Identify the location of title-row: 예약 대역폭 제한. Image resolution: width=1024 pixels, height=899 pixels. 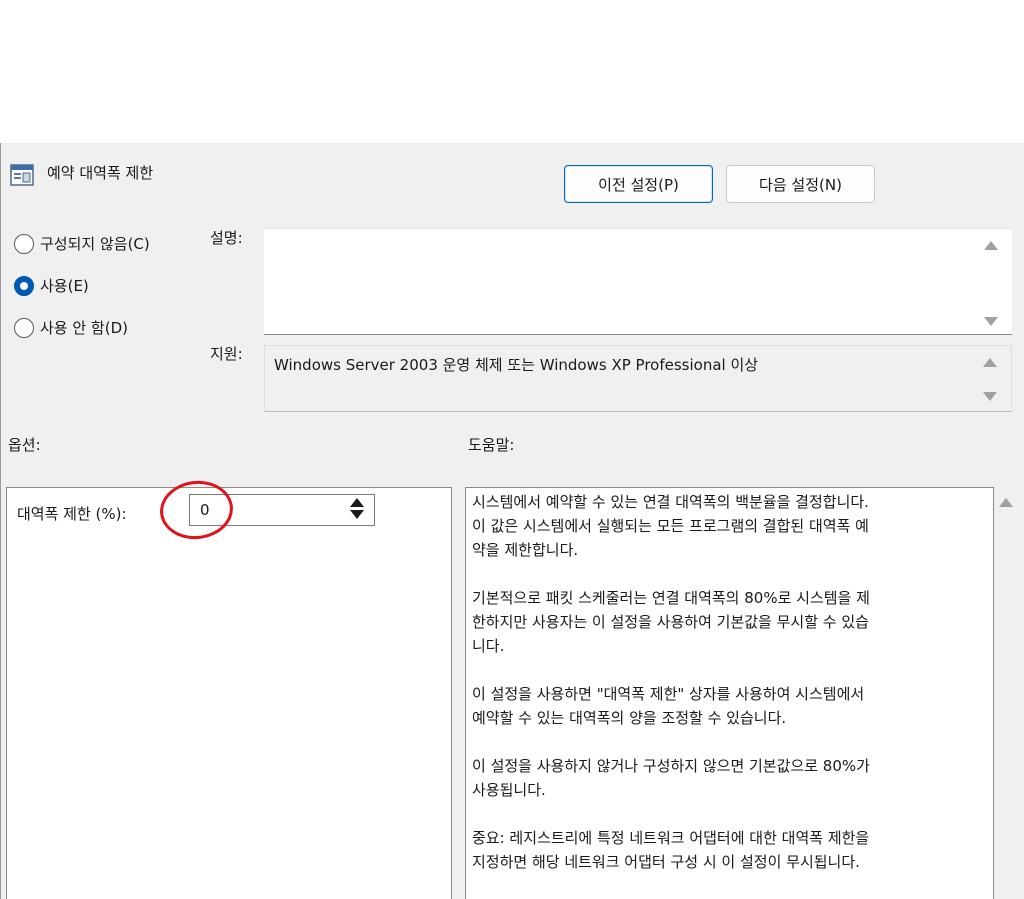
(81, 175).